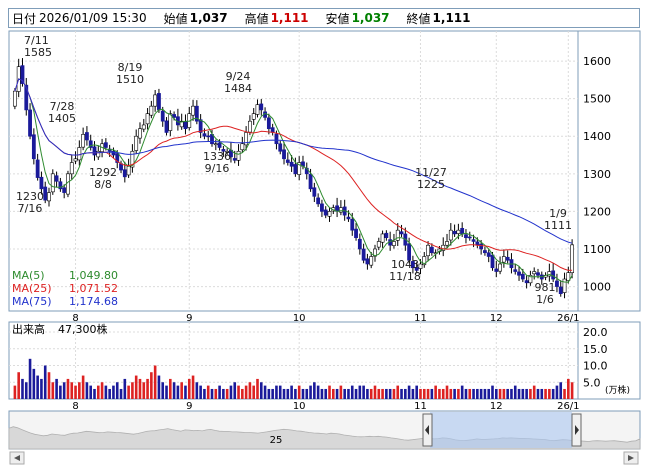 The image size is (653, 470). I want to click on x-tick-label-volume: 8, so click(75, 406).